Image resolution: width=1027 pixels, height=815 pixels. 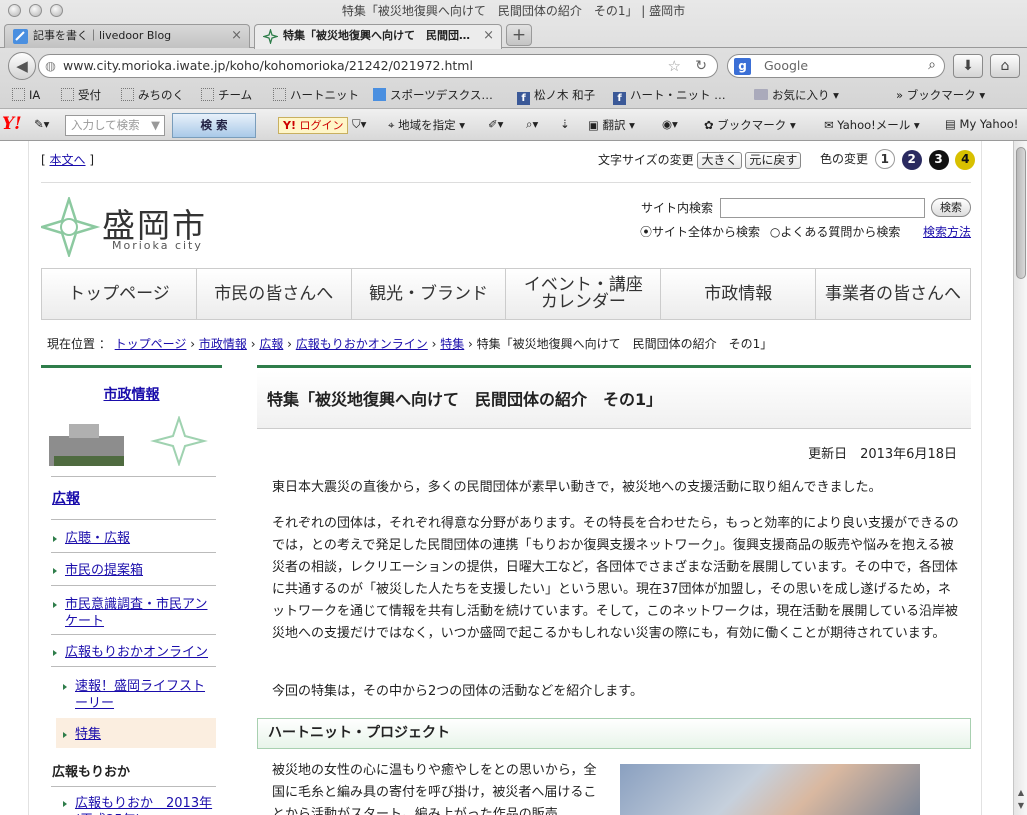 What do you see at coordinates (223, 344) in the screenshot?
I see `breadcrumb-link: 市政情報` at bounding box center [223, 344].